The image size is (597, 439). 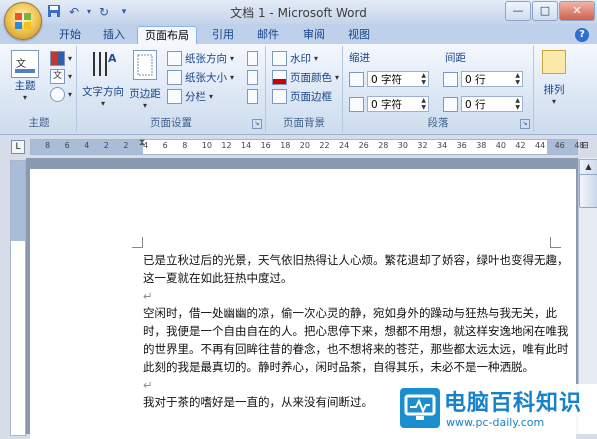 I want to click on page-setup-group-label: 页面设置, so click(x=171, y=123).